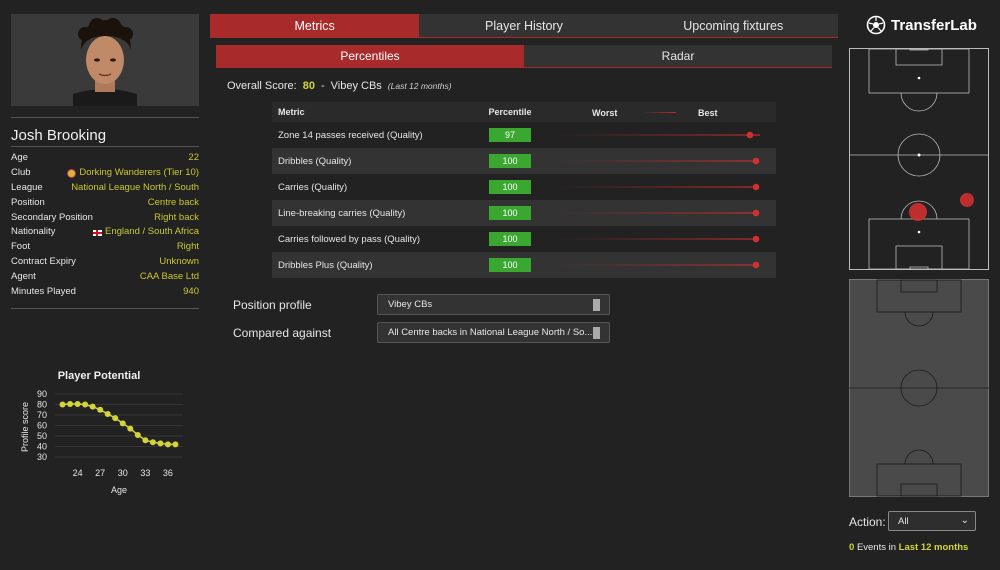 The width and height of the screenshot is (1000, 570). Describe the element at coordinates (21, 172) in the screenshot. I see `info-key: Club` at that location.